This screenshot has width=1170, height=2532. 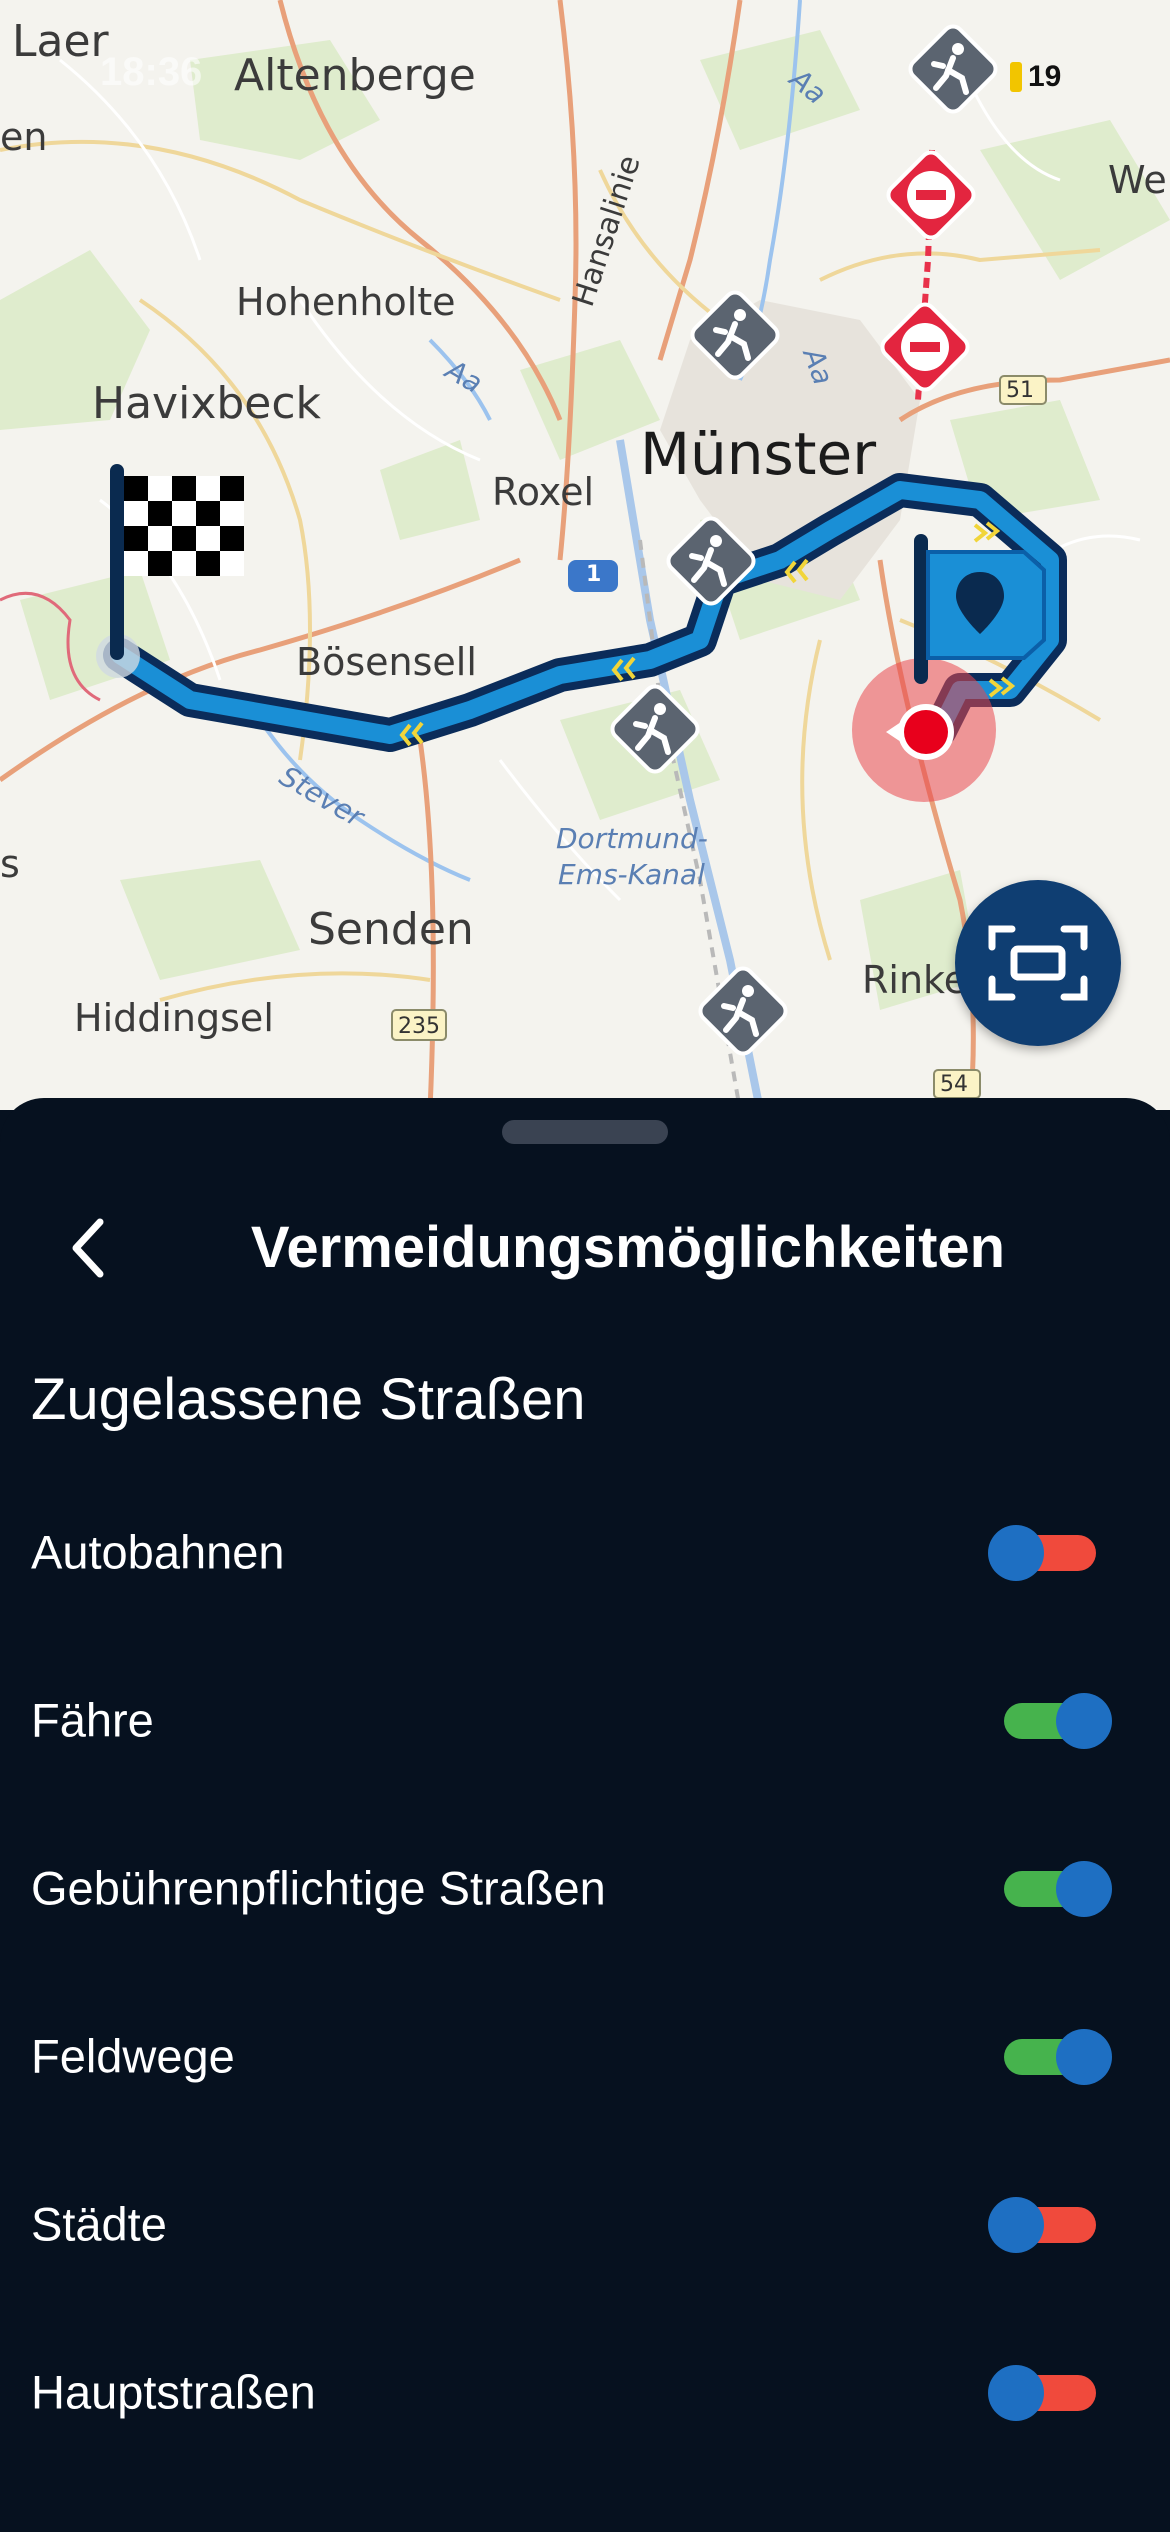 I want to click on toggle-feldwege, so click(x=1054, y=2056).